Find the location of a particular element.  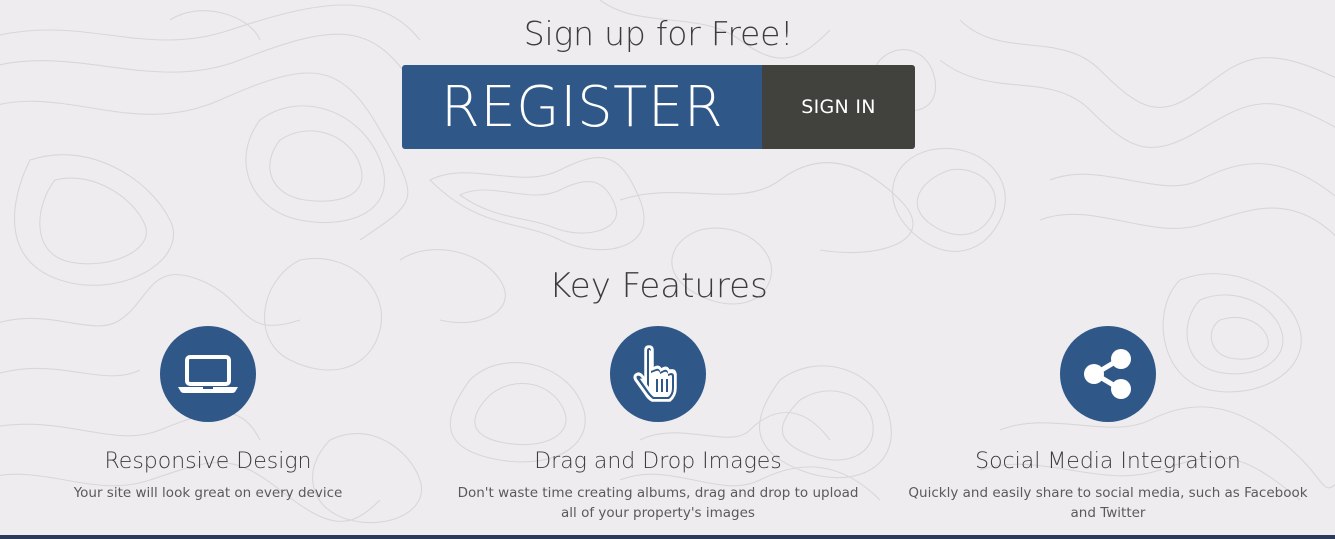

signup-heading: Sign up for Free! is located at coordinates (658, 33).